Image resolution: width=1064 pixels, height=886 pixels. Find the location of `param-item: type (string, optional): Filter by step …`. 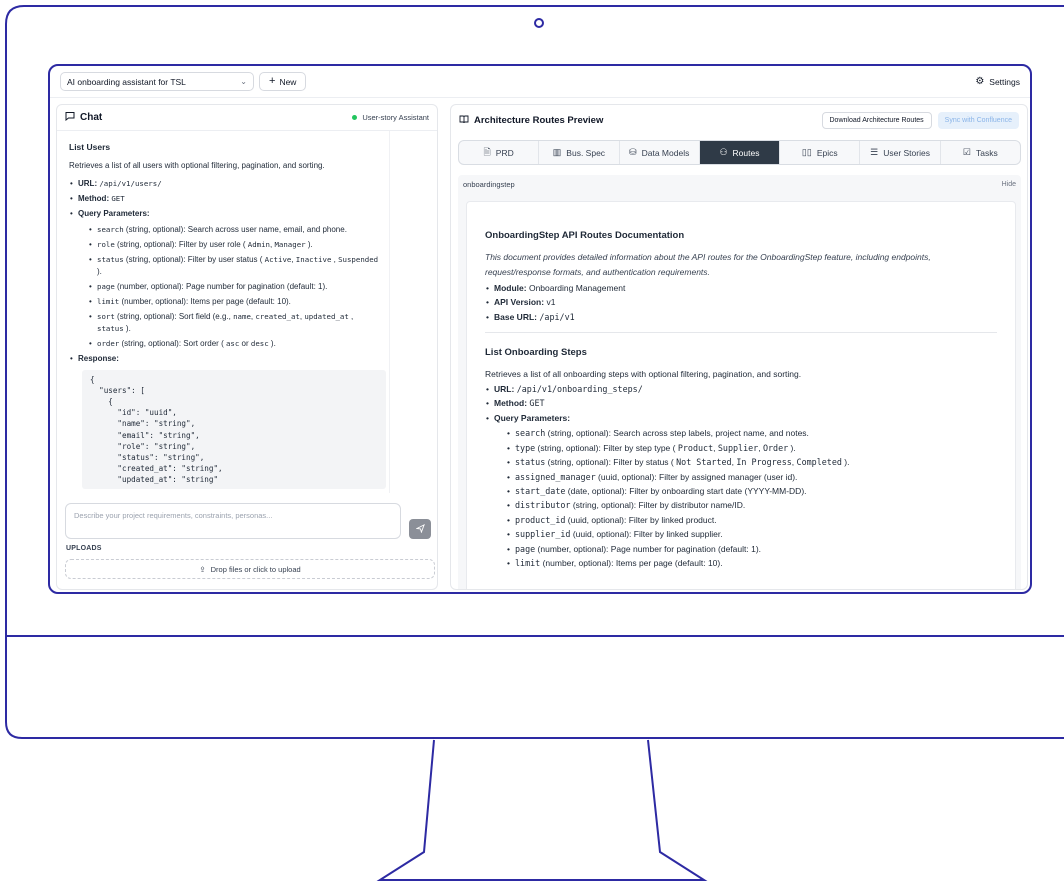

param-item: type (string, optional): Filter by step … is located at coordinates (751, 448).